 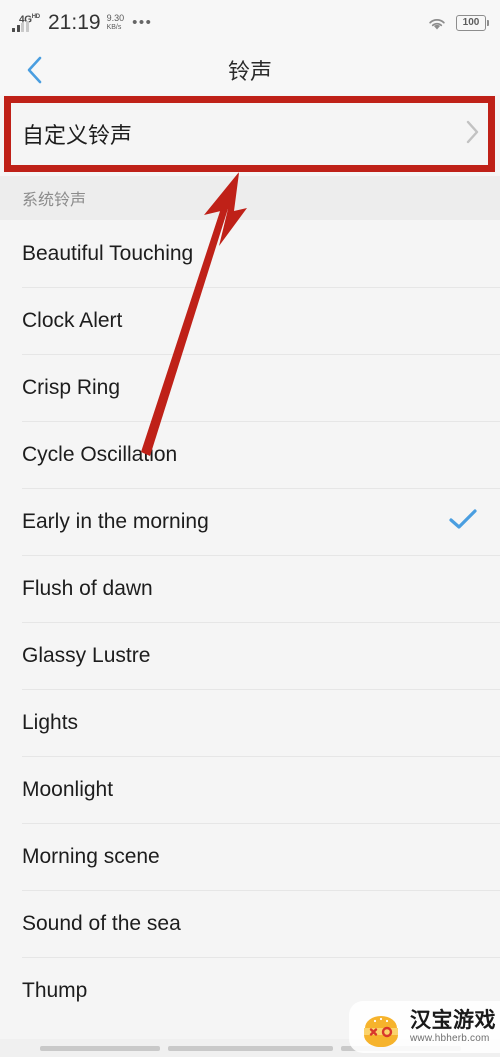 I want to click on wifi-icon, so click(x=437, y=23).